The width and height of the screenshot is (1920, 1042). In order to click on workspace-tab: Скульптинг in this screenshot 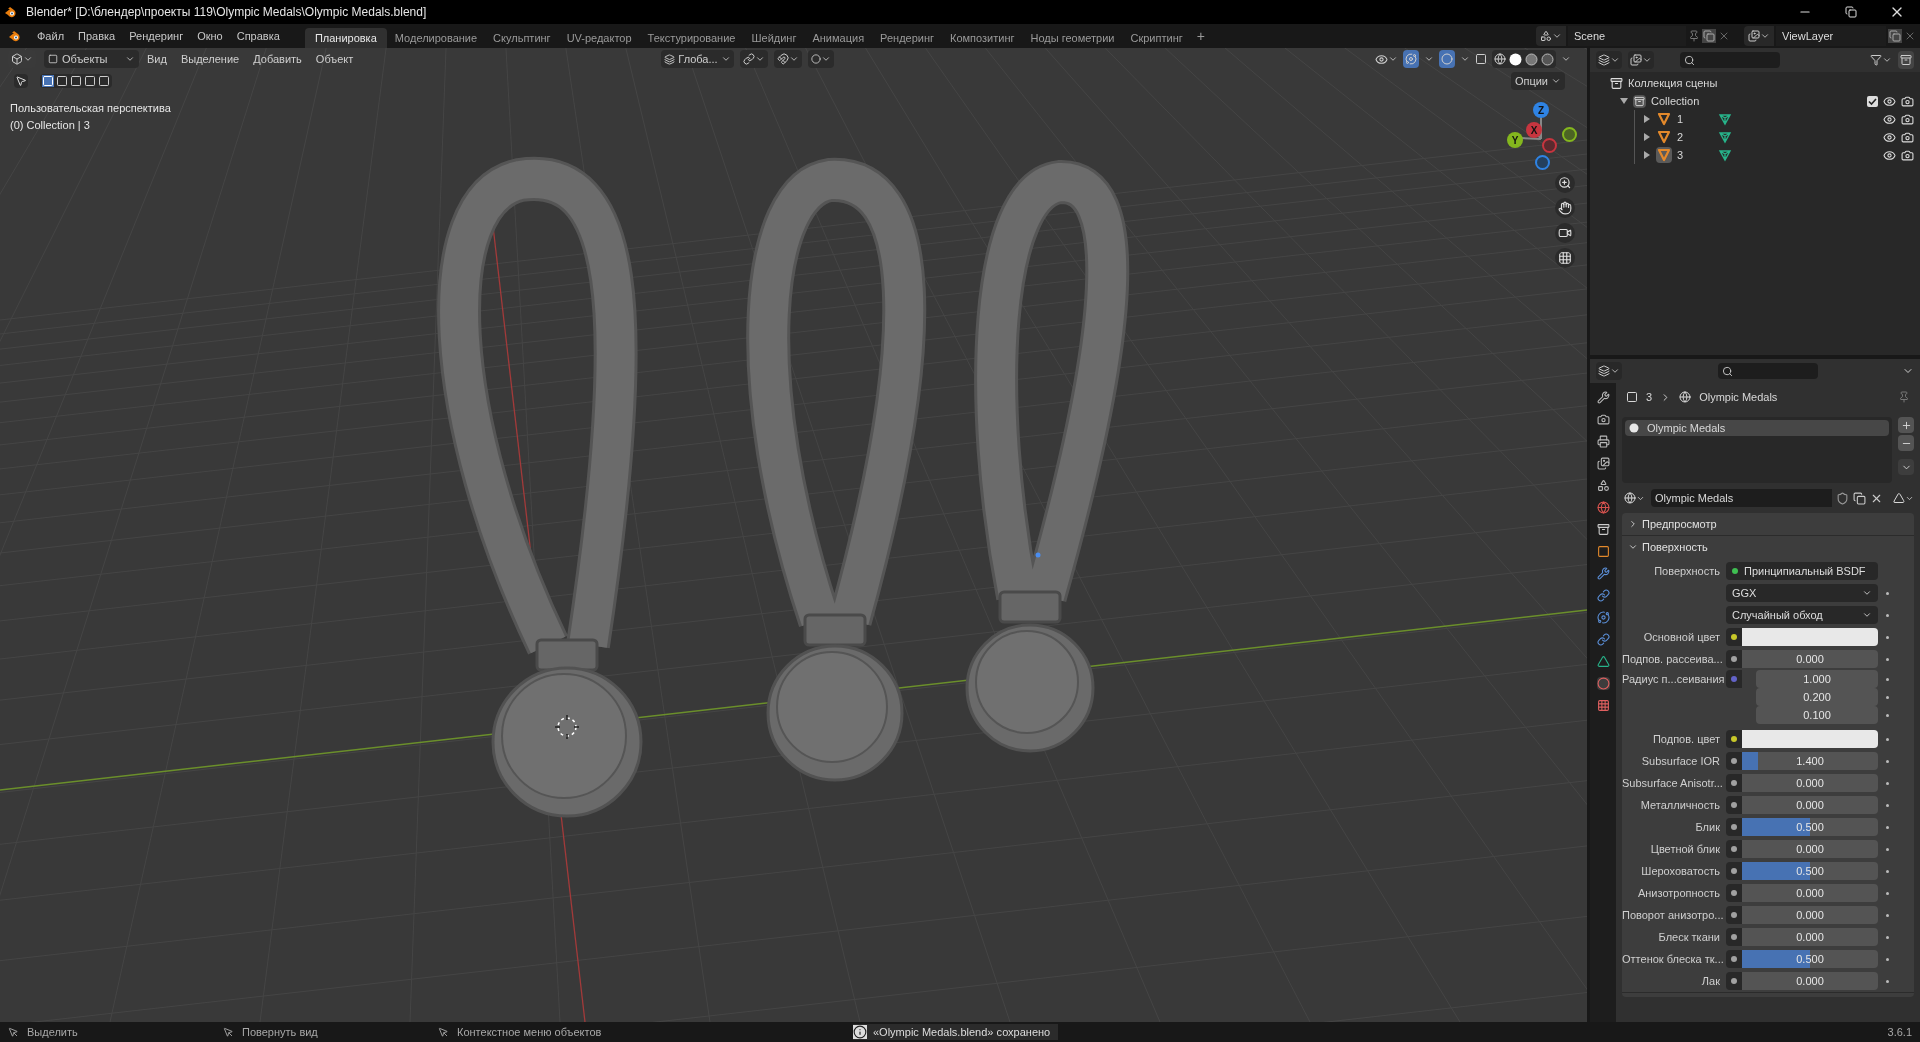, I will do `click(522, 38)`.